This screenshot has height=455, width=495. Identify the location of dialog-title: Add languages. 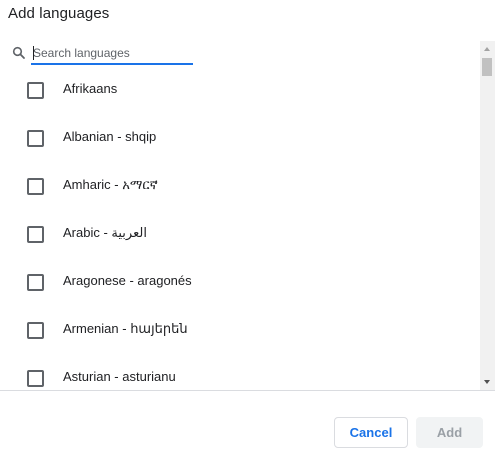
(59, 13).